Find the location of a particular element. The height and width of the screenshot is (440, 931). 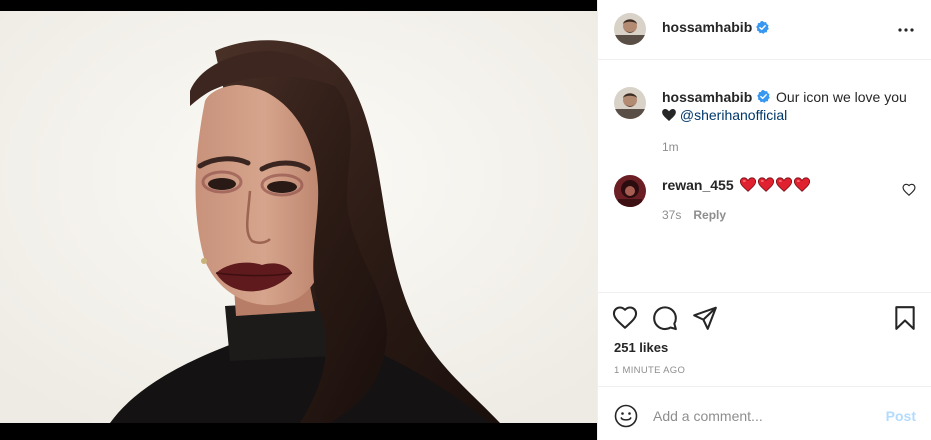

more-options-icon is located at coordinates (906, 30).